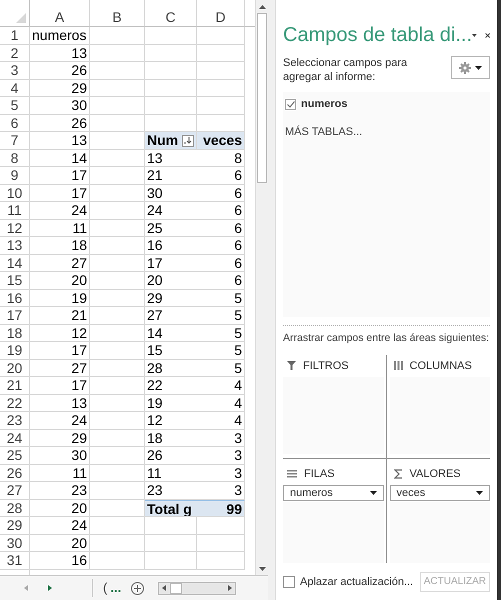 This screenshot has height=600, width=501. I want to click on row-header: 24, so click(15, 438).